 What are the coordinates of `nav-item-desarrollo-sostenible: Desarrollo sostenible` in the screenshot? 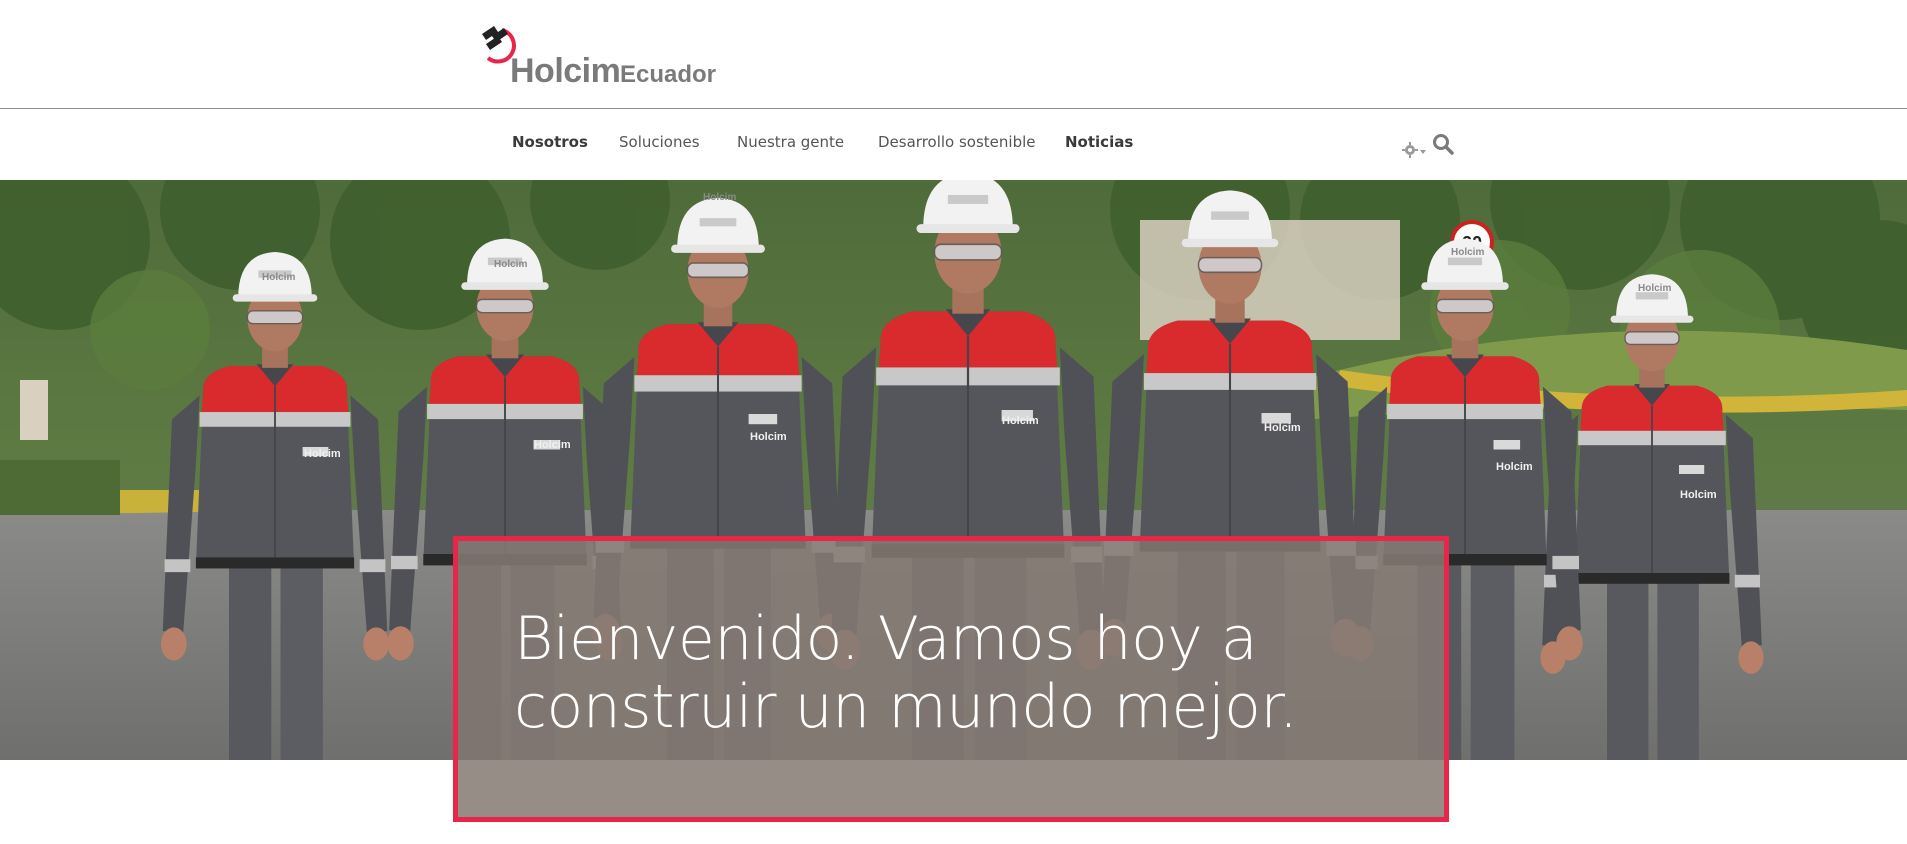 It's located at (957, 142).